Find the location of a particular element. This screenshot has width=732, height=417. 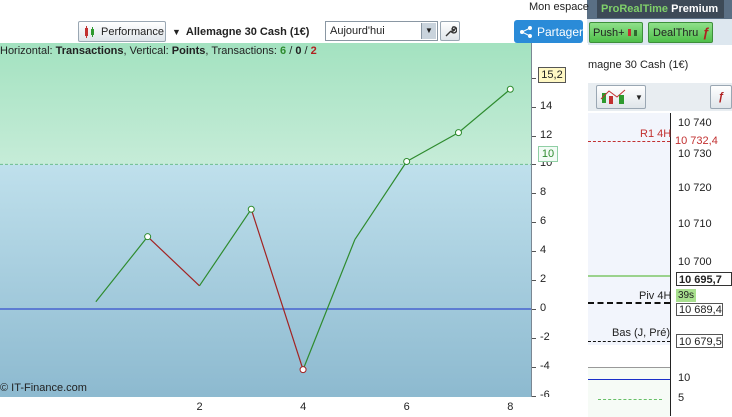

premium-label: Premium is located at coordinates (695, 9).